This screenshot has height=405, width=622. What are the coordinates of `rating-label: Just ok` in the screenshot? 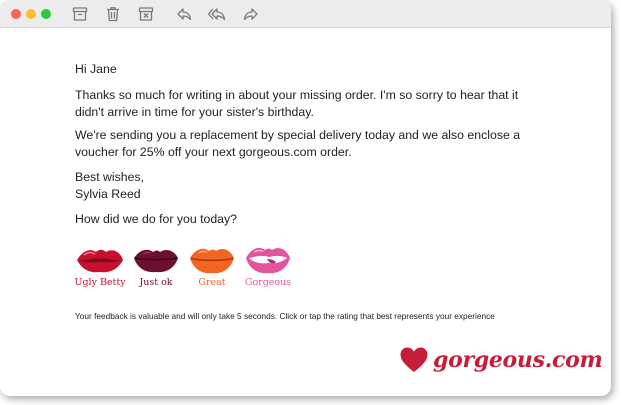 It's located at (156, 282).